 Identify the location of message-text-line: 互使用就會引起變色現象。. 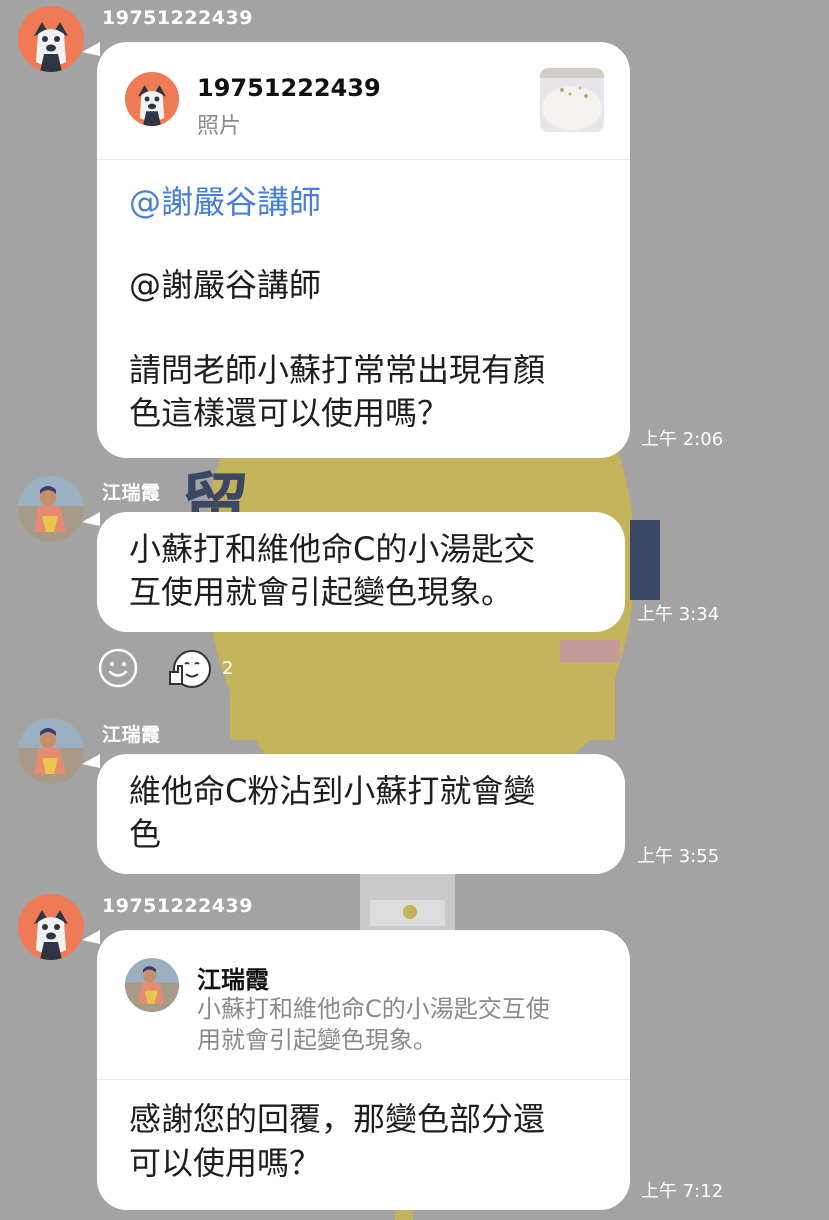
(321, 592).